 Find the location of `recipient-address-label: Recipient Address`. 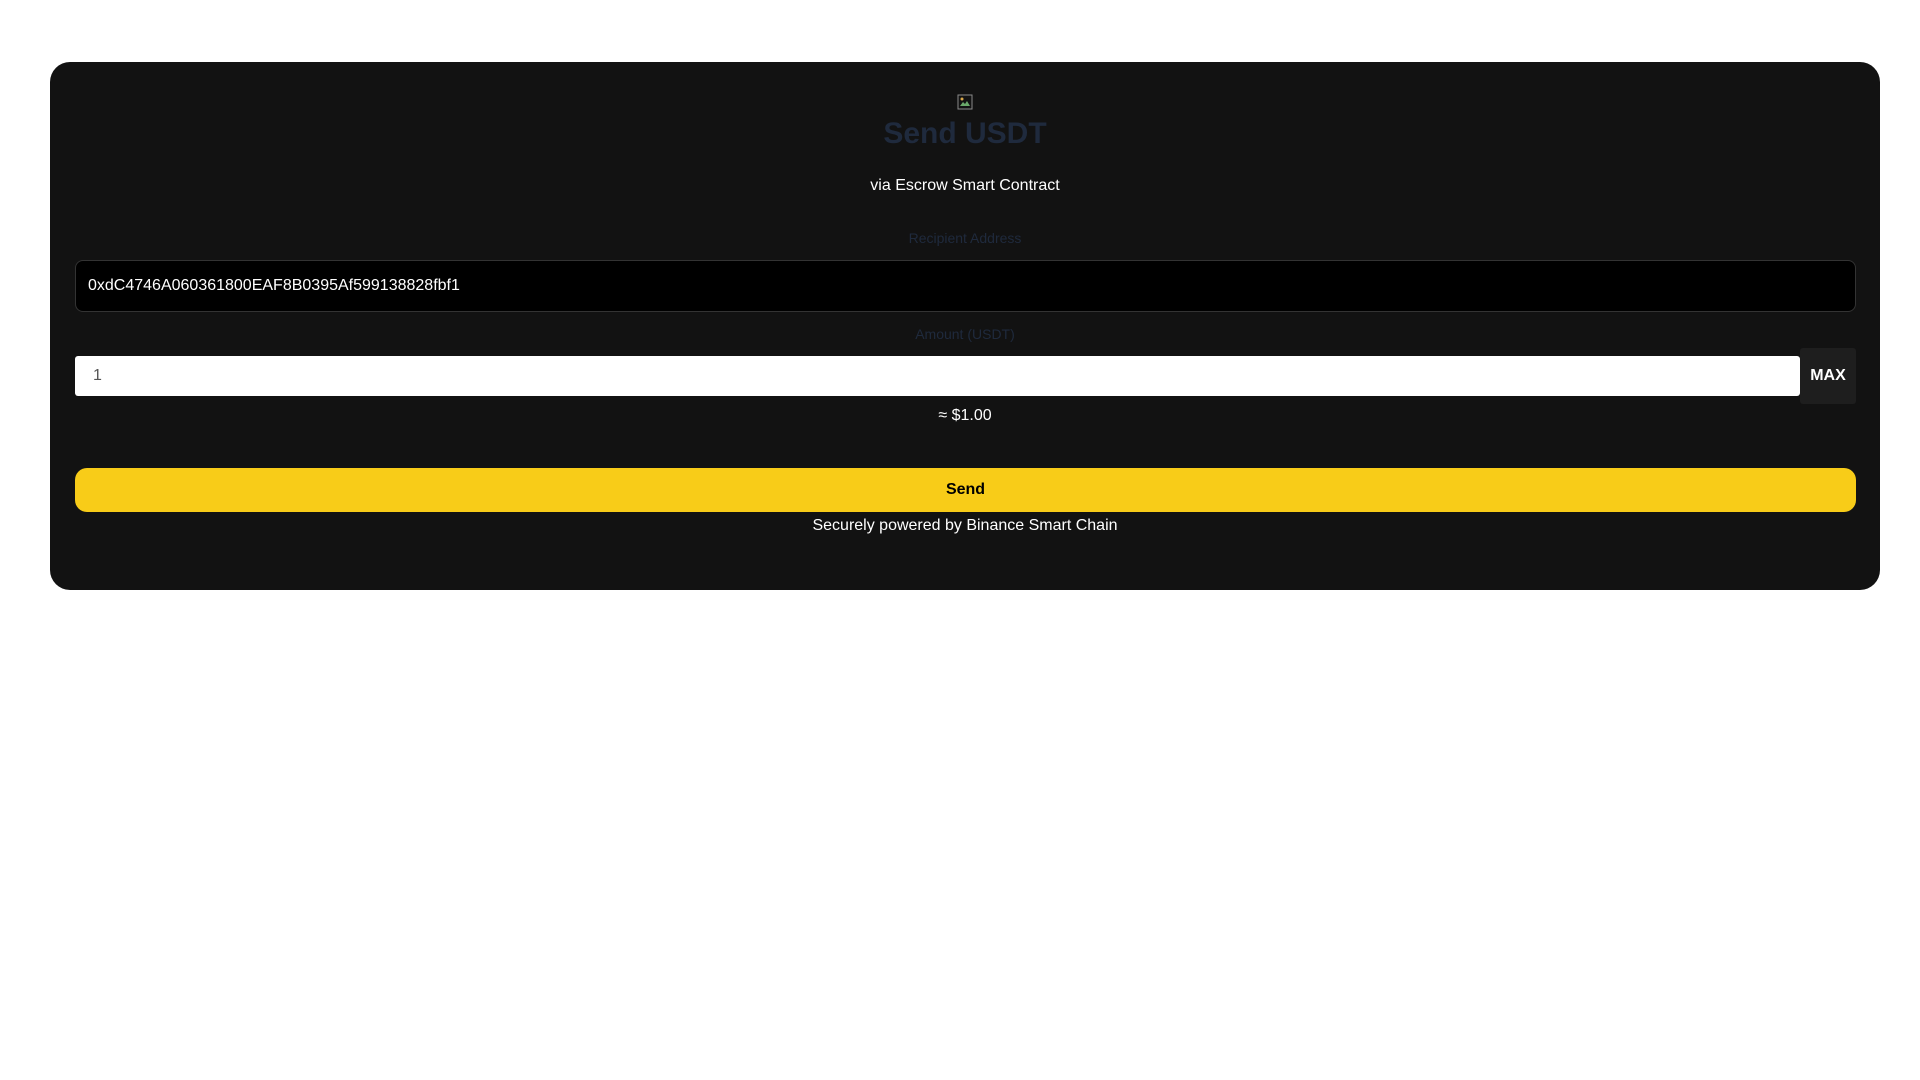

recipient-address-label: Recipient Address is located at coordinates (965, 238).